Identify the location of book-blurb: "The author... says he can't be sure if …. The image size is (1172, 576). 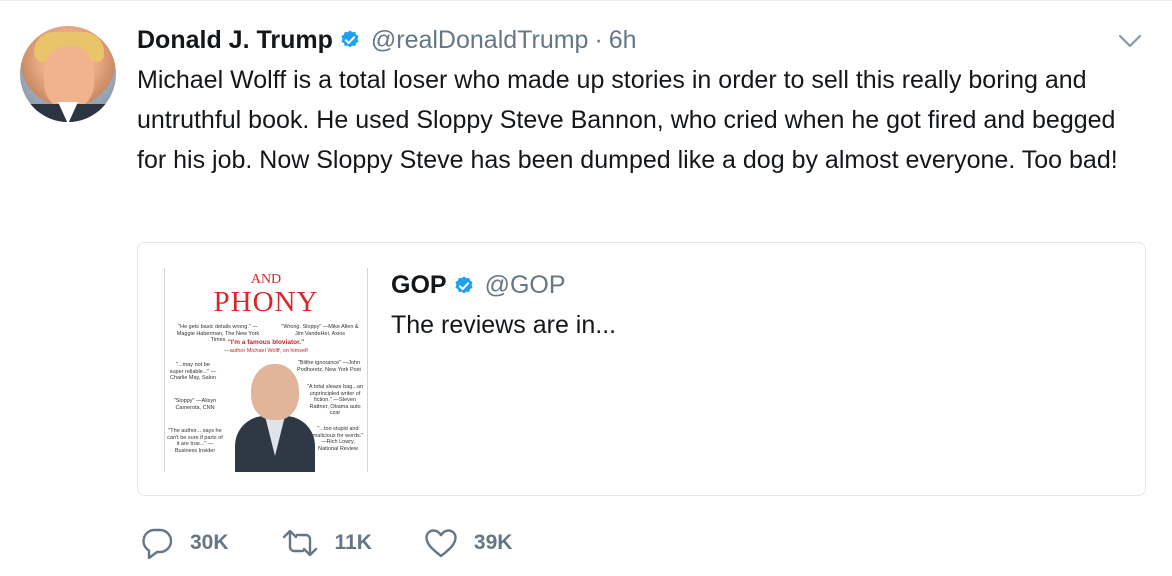
(195, 441).